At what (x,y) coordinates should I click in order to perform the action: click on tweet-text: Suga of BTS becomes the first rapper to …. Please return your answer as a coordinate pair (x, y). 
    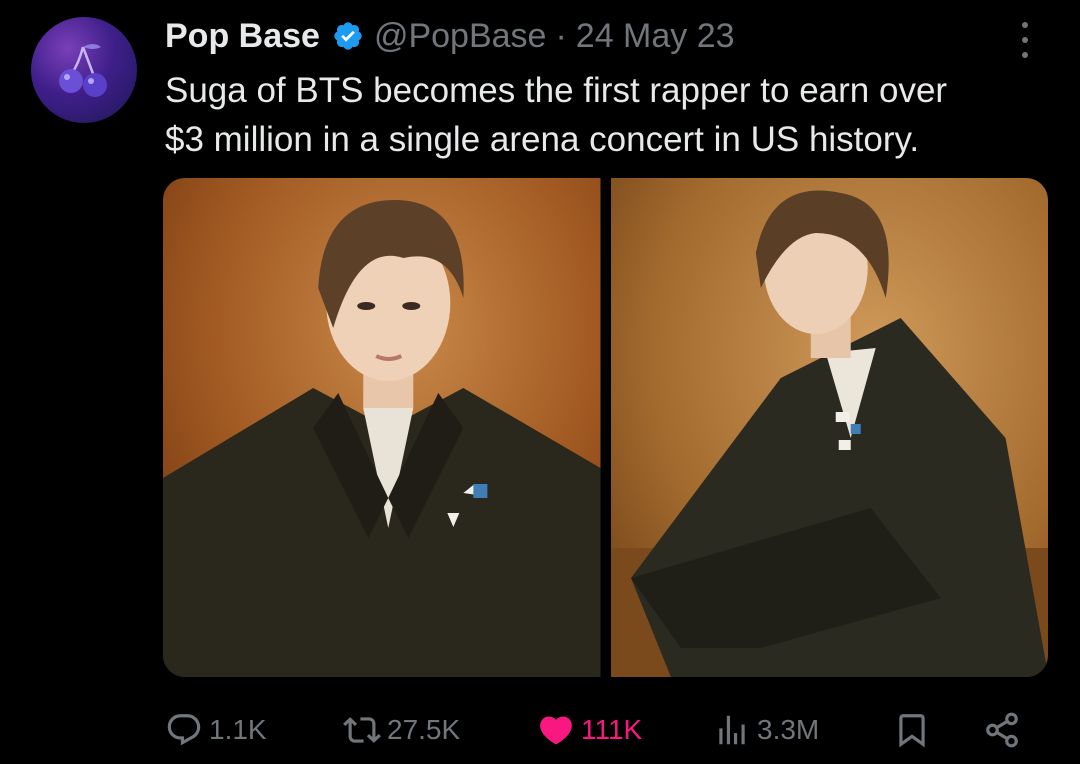
    Looking at the image, I should click on (605, 115).